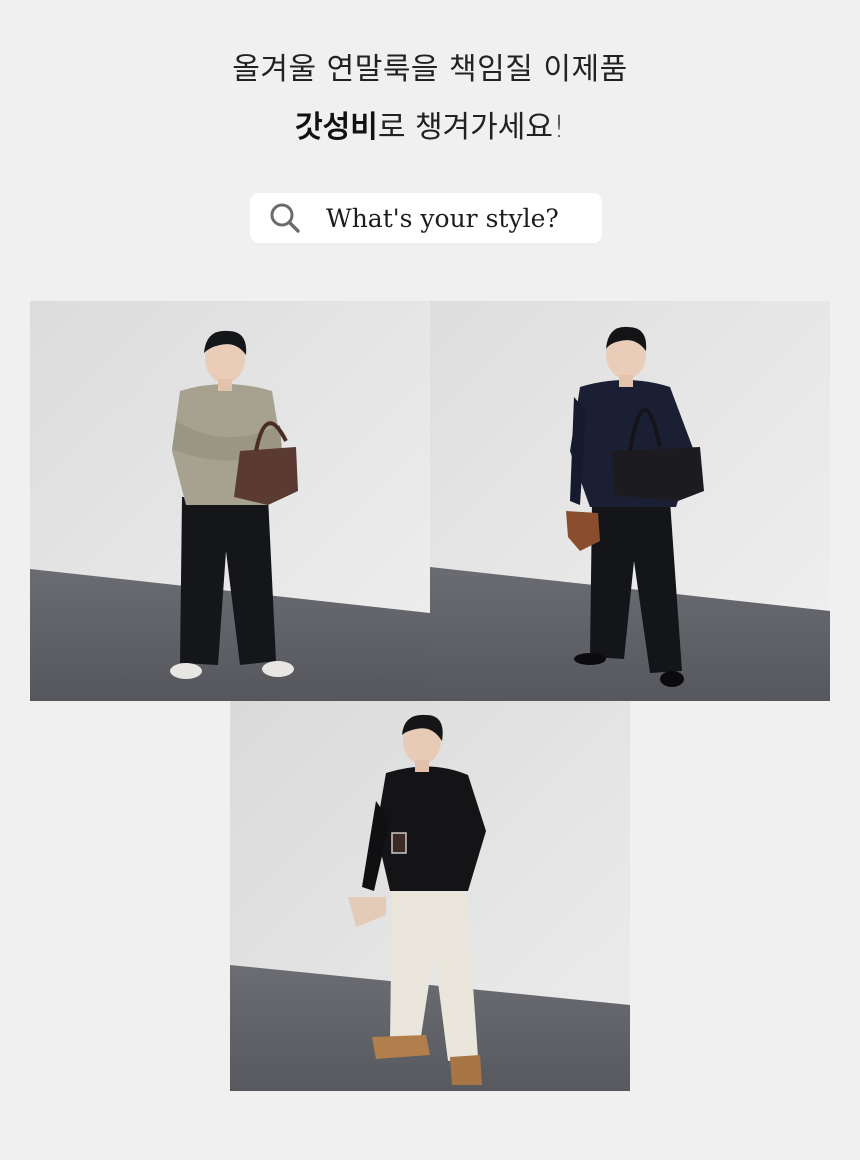  What do you see at coordinates (442, 218) in the screenshot?
I see `search-text: What's your style?` at bounding box center [442, 218].